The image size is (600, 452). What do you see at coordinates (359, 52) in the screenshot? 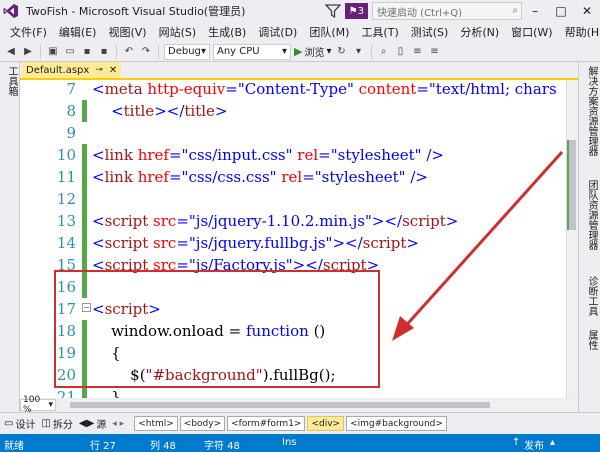
I see `chevron-down-icon: ▾` at bounding box center [359, 52].